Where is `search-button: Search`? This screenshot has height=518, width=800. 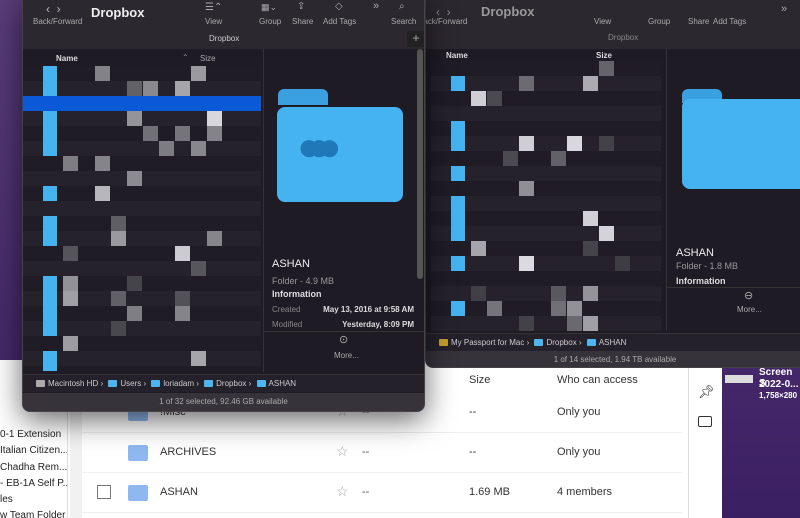 search-button: Search is located at coordinates (403, 21).